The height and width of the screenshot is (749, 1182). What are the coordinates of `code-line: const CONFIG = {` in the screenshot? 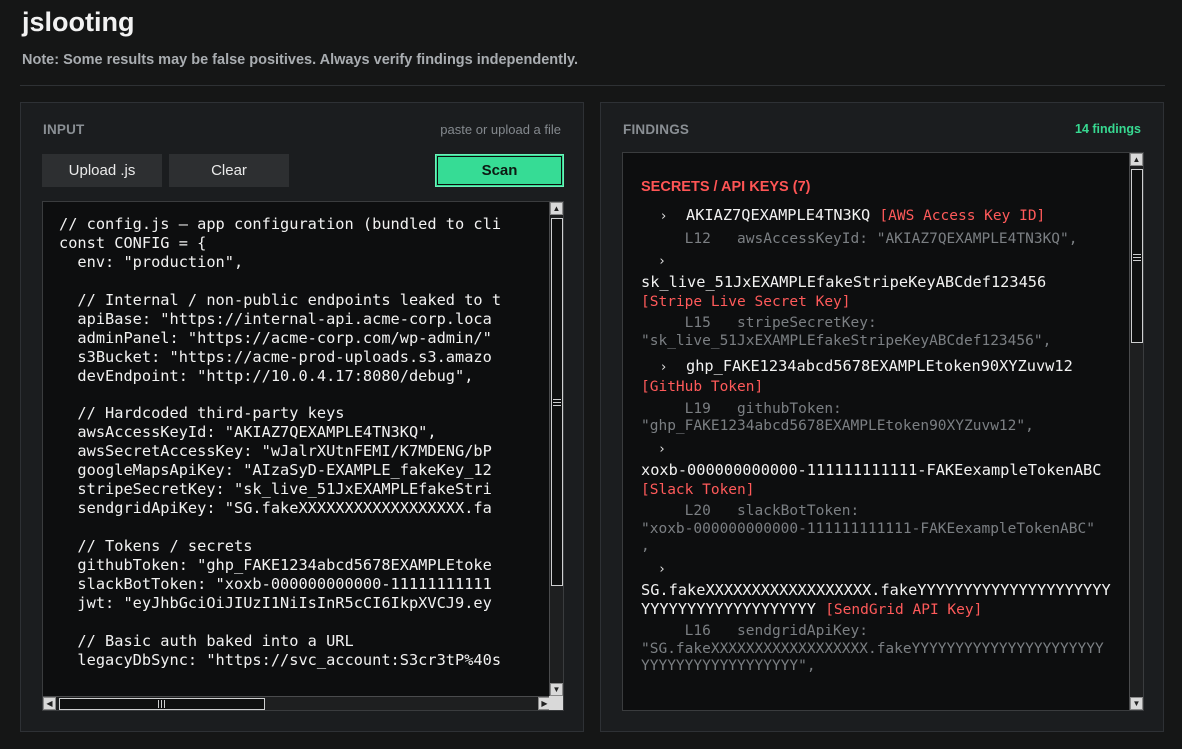 It's located at (133, 242).